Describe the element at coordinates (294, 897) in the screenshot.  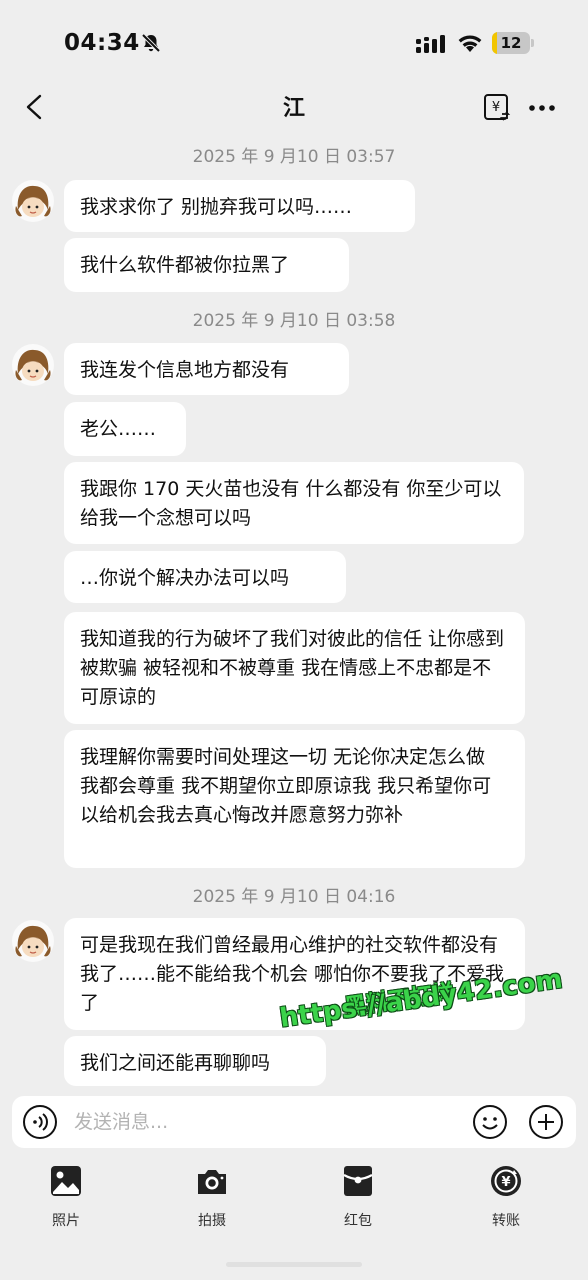
I see `message-timestamp: 2025 年 9 月10 日 04:16` at that location.